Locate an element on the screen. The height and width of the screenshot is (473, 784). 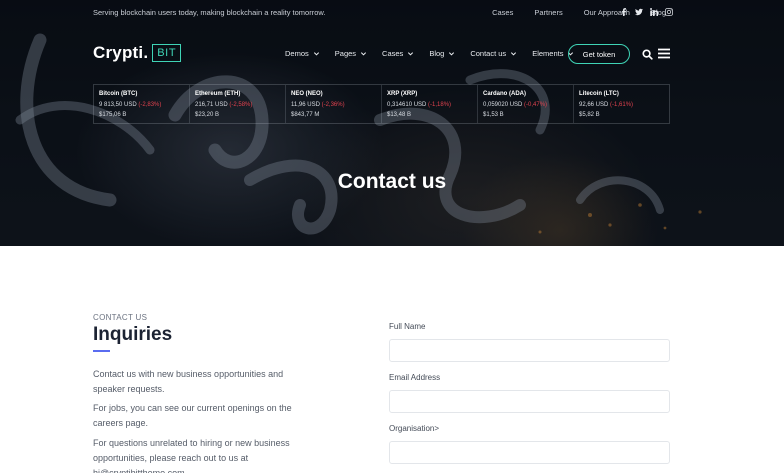
twitter-icon is located at coordinates (638, 12).